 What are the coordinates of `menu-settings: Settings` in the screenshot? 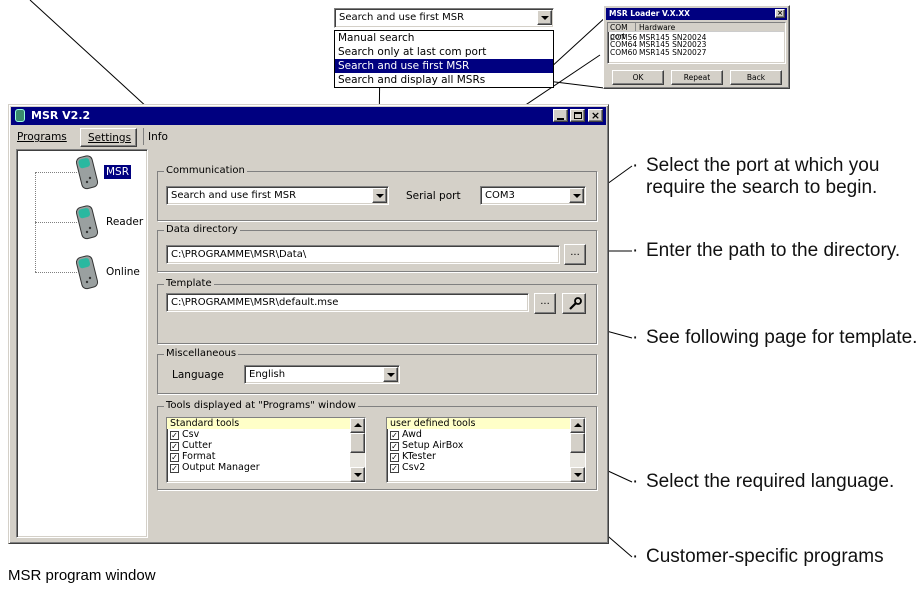 It's located at (108, 137).